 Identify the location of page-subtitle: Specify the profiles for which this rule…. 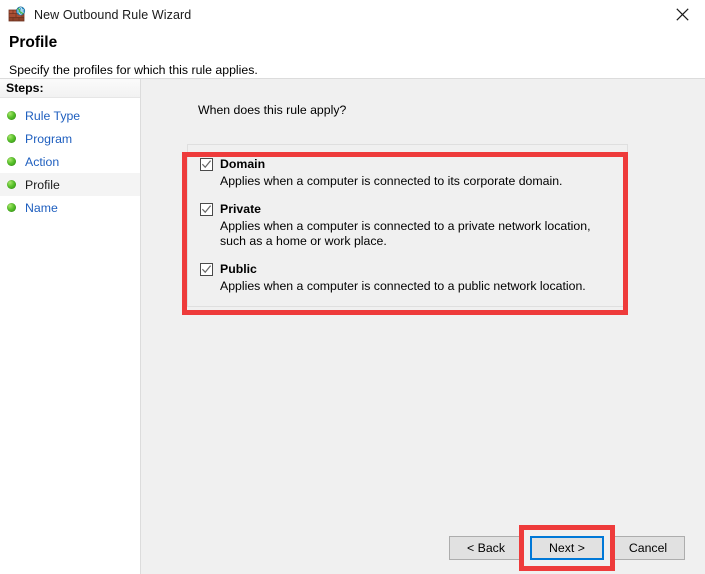
(133, 70).